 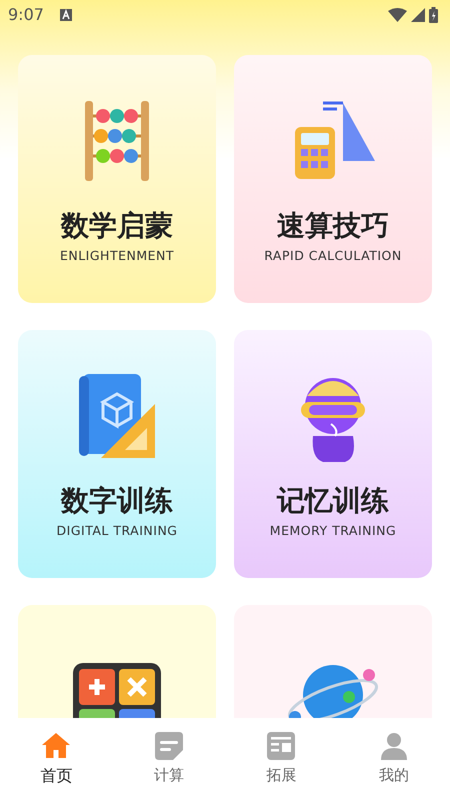 What do you see at coordinates (433, 15) in the screenshot?
I see `battery-icon` at bounding box center [433, 15].